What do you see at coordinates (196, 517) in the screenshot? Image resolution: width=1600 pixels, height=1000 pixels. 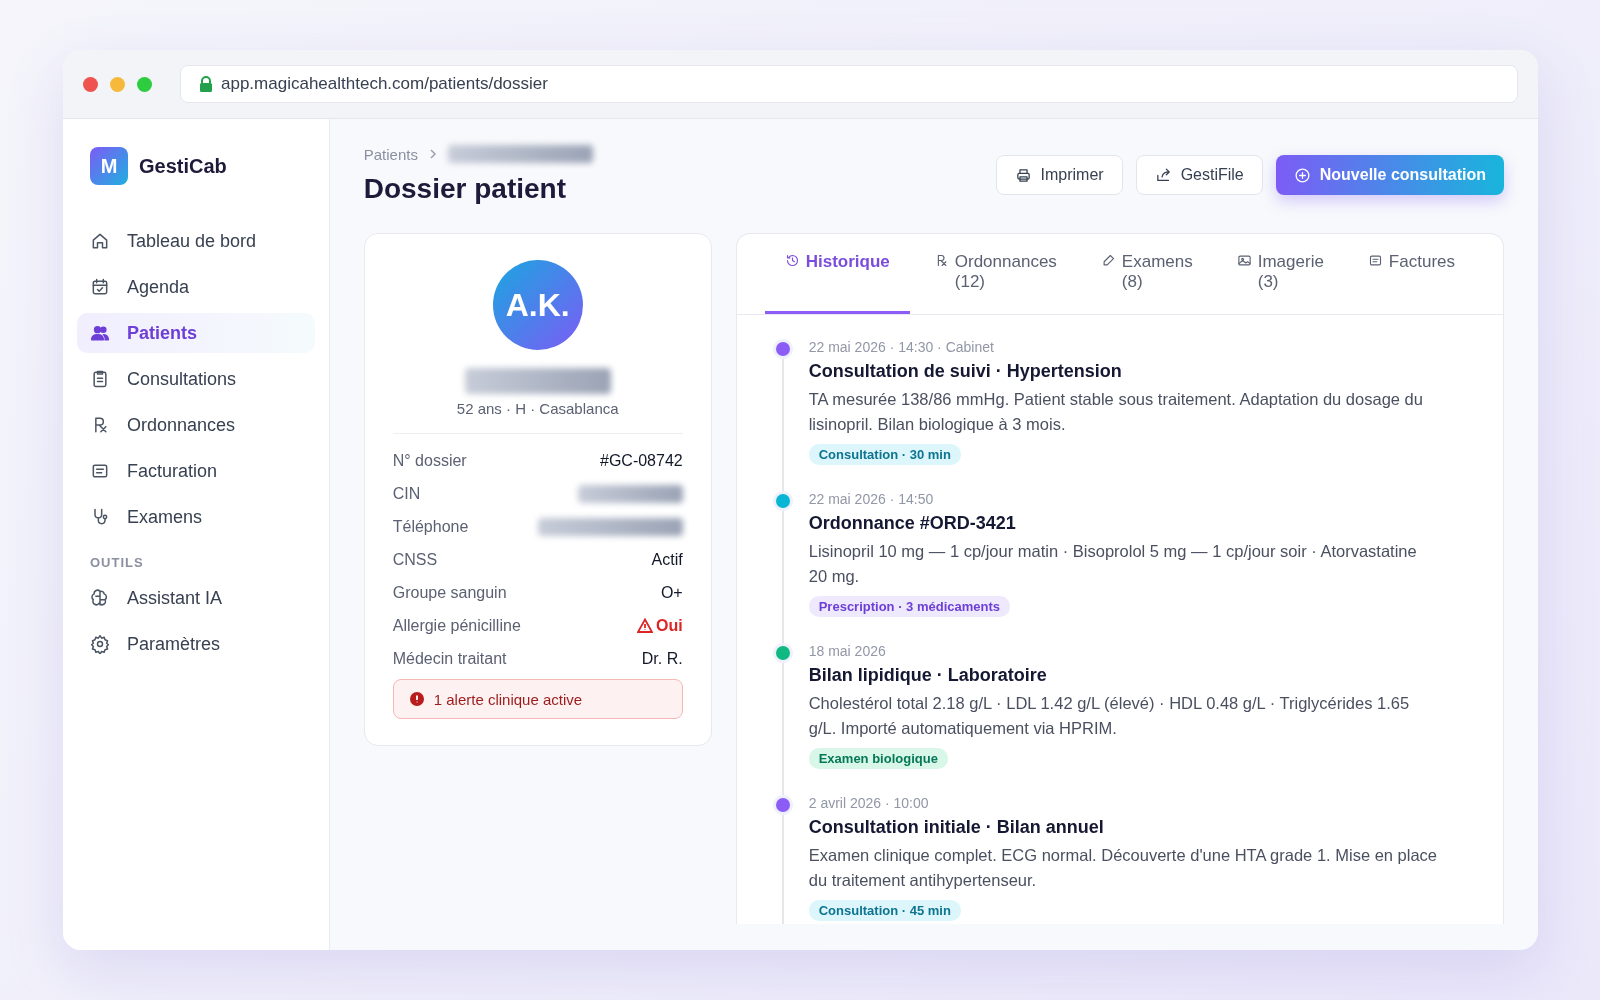 I see `sidebar-item: Examens` at bounding box center [196, 517].